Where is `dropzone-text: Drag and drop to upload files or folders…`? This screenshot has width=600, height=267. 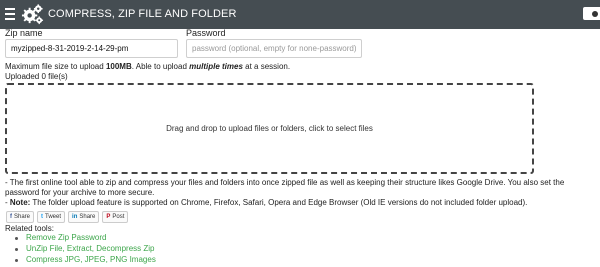
dropzone-text: Drag and drop to upload files or folders… is located at coordinates (269, 128).